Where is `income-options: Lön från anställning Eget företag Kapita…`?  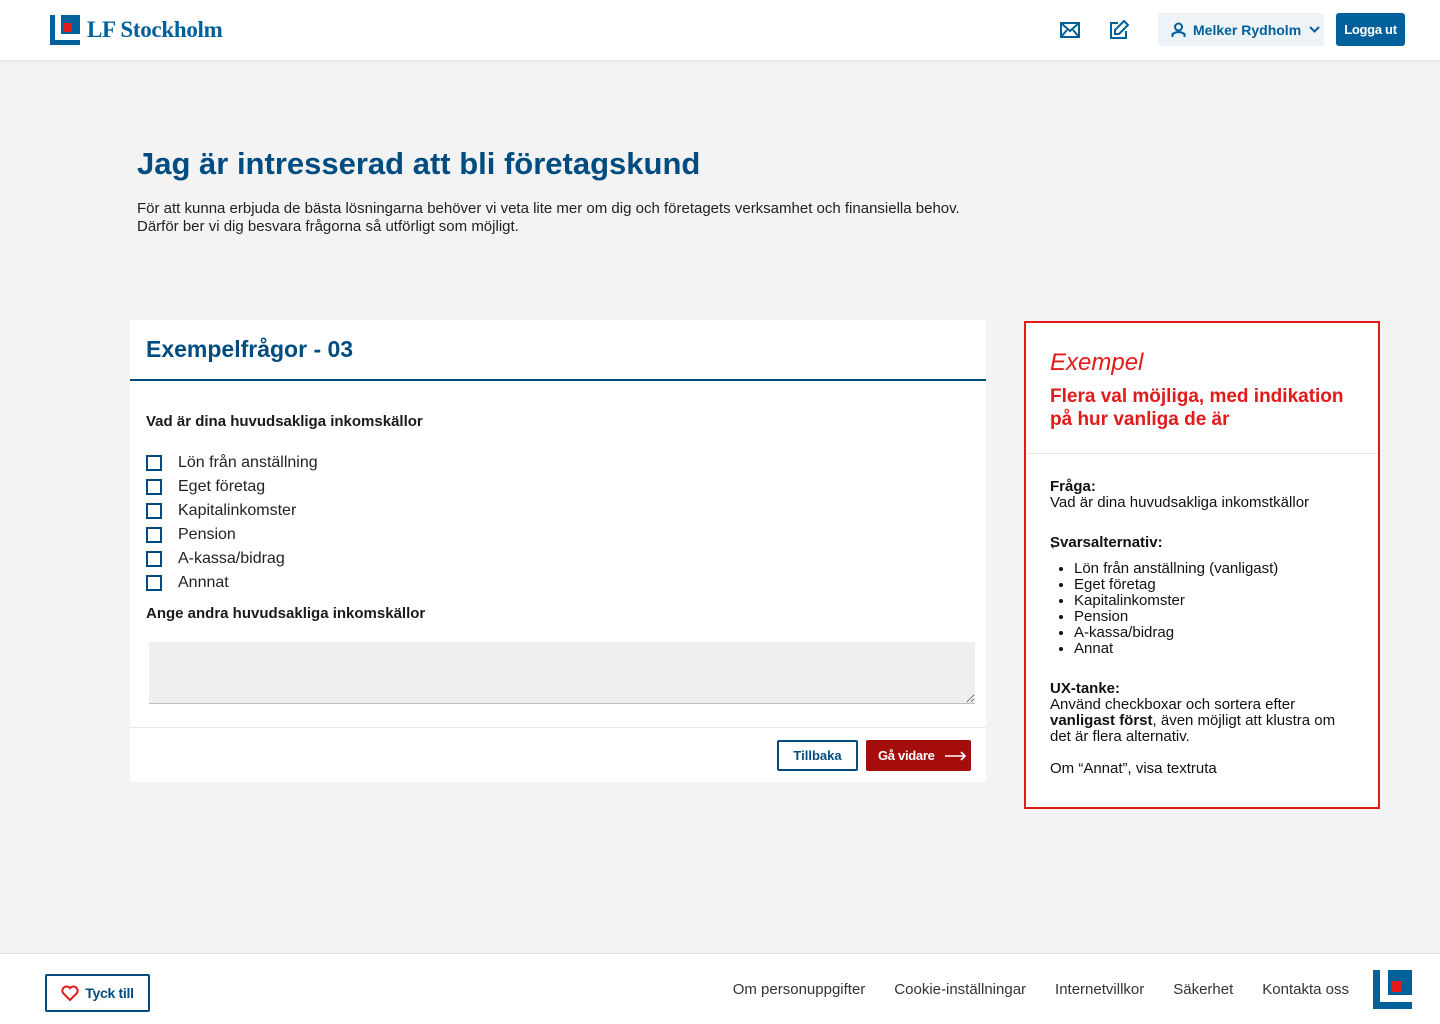 income-options: Lön från anställning Eget företag Kapita… is located at coordinates (232, 523).